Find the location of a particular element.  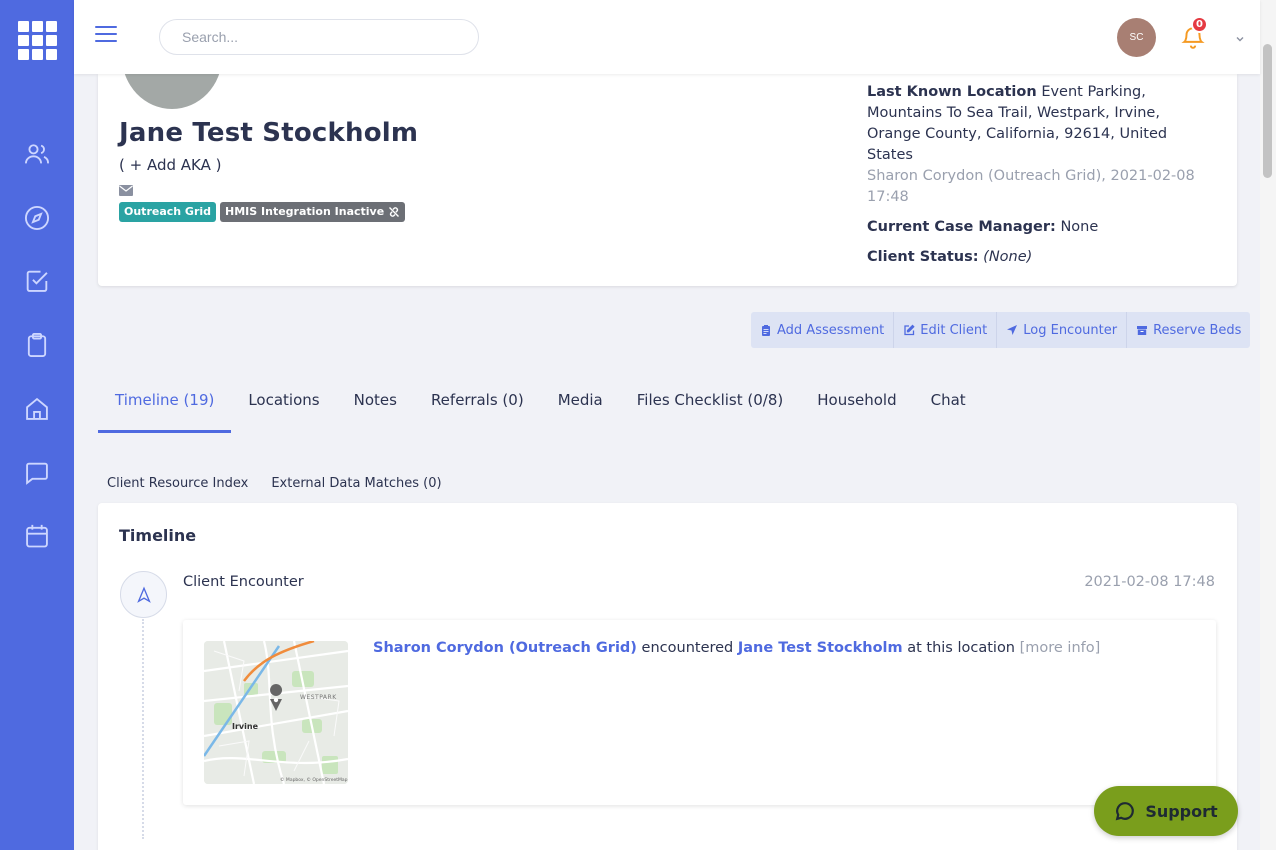

timeline-title: Timeline is located at coordinates (158, 535).